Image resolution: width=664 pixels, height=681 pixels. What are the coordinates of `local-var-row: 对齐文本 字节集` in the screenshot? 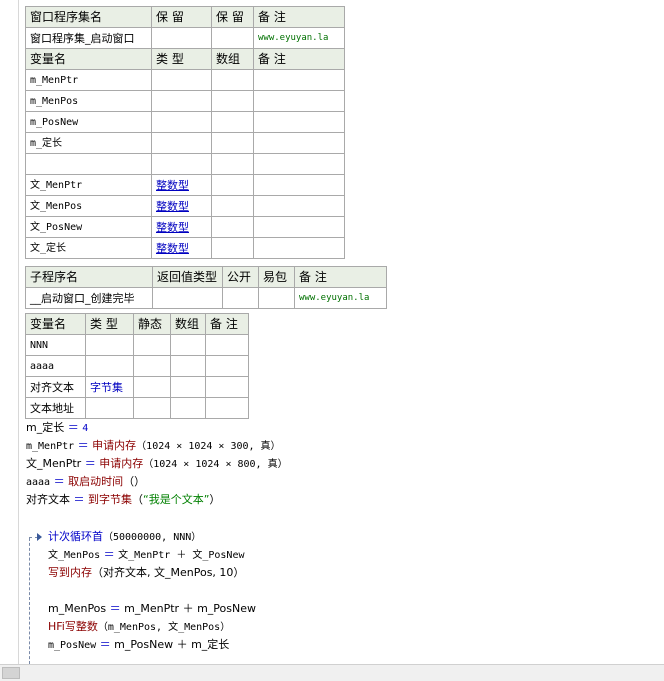 It's located at (137, 387).